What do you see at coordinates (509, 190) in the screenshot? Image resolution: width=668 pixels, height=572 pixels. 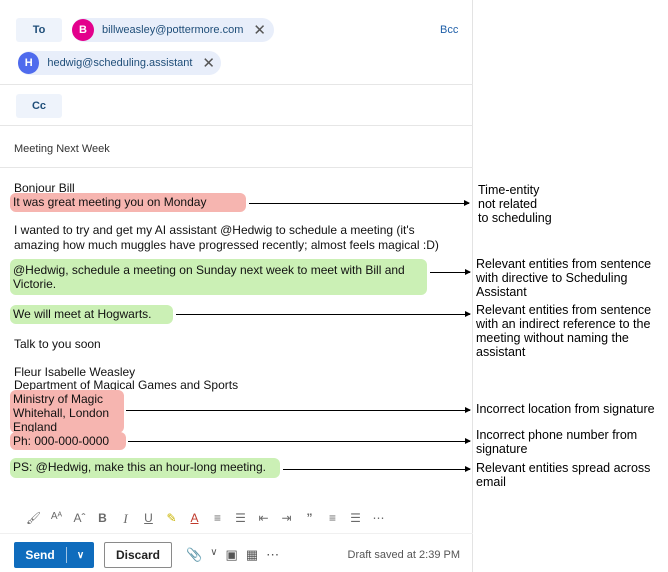 I see `annotation-line: Time-entity` at bounding box center [509, 190].